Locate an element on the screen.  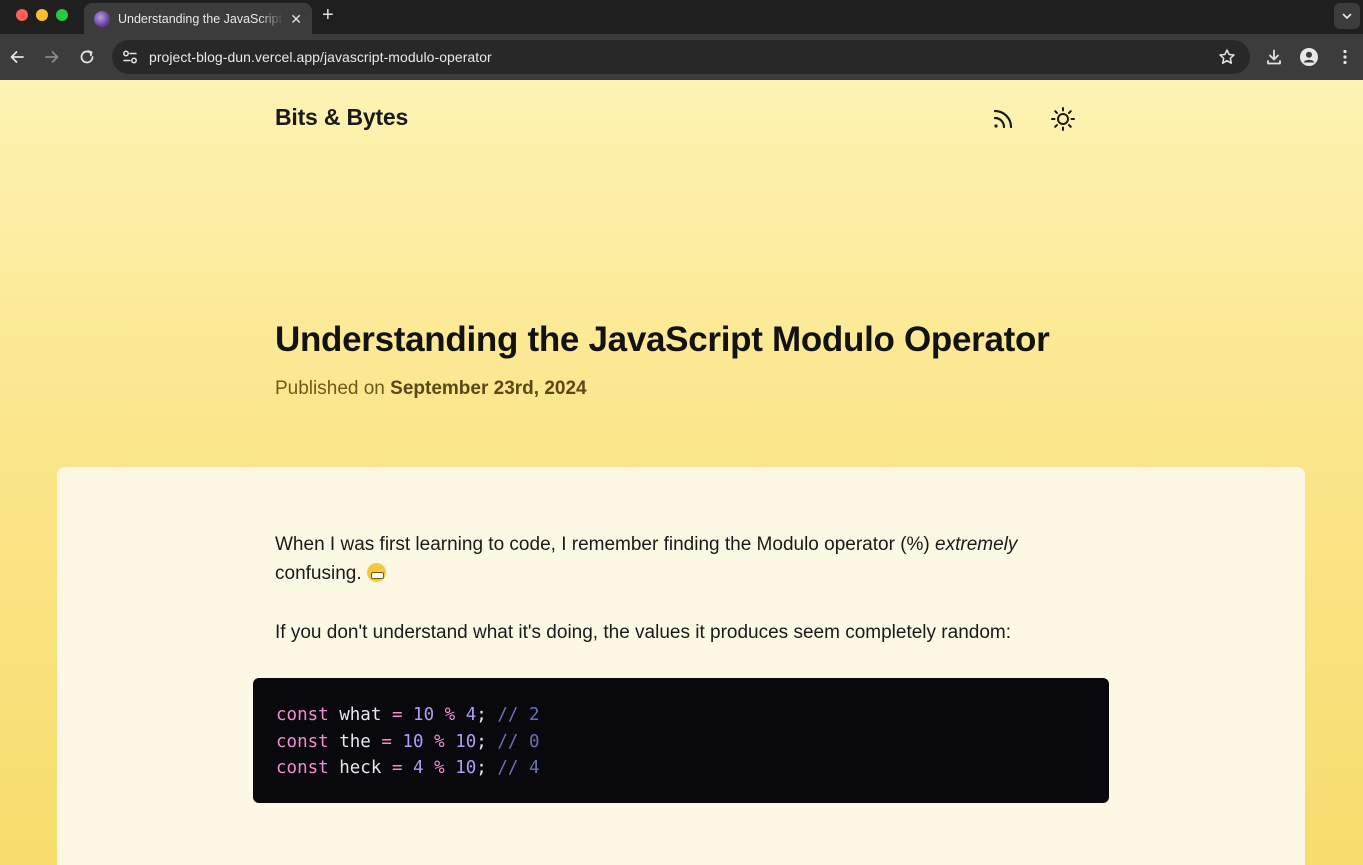
published-date: Published on September 23rd, 2024 is located at coordinates (431, 389).